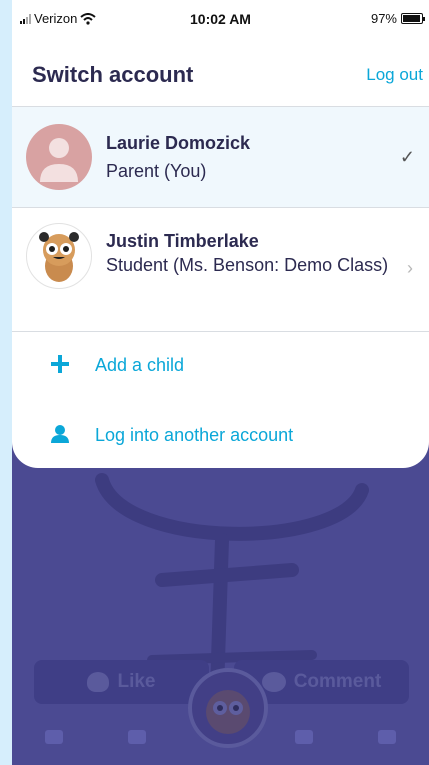 This screenshot has height=765, width=429. I want to click on heart-icon, so click(98, 682).